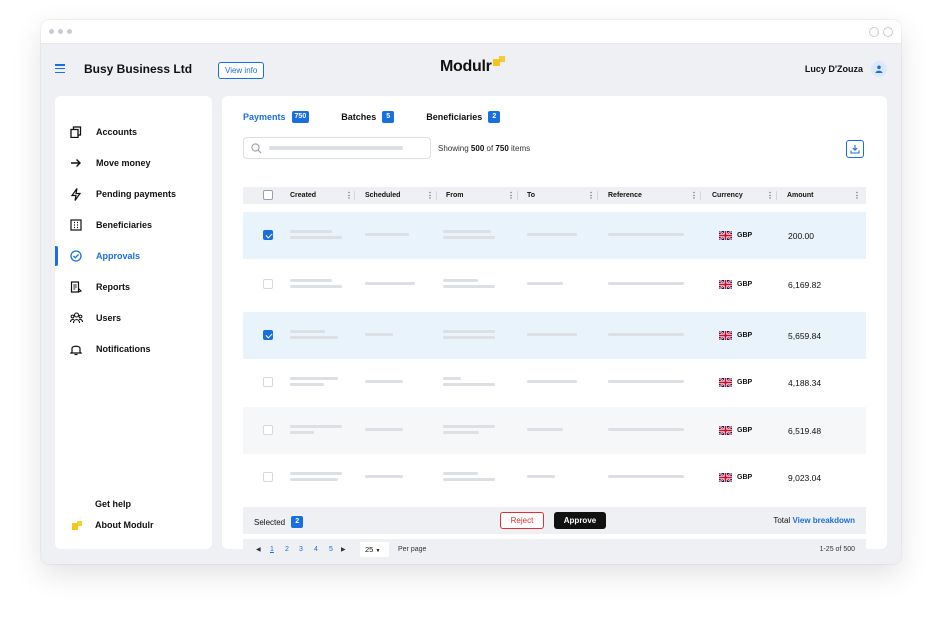 The height and width of the screenshot is (624, 942). What do you see at coordinates (76, 194) in the screenshot?
I see `lightning-icon` at bounding box center [76, 194].